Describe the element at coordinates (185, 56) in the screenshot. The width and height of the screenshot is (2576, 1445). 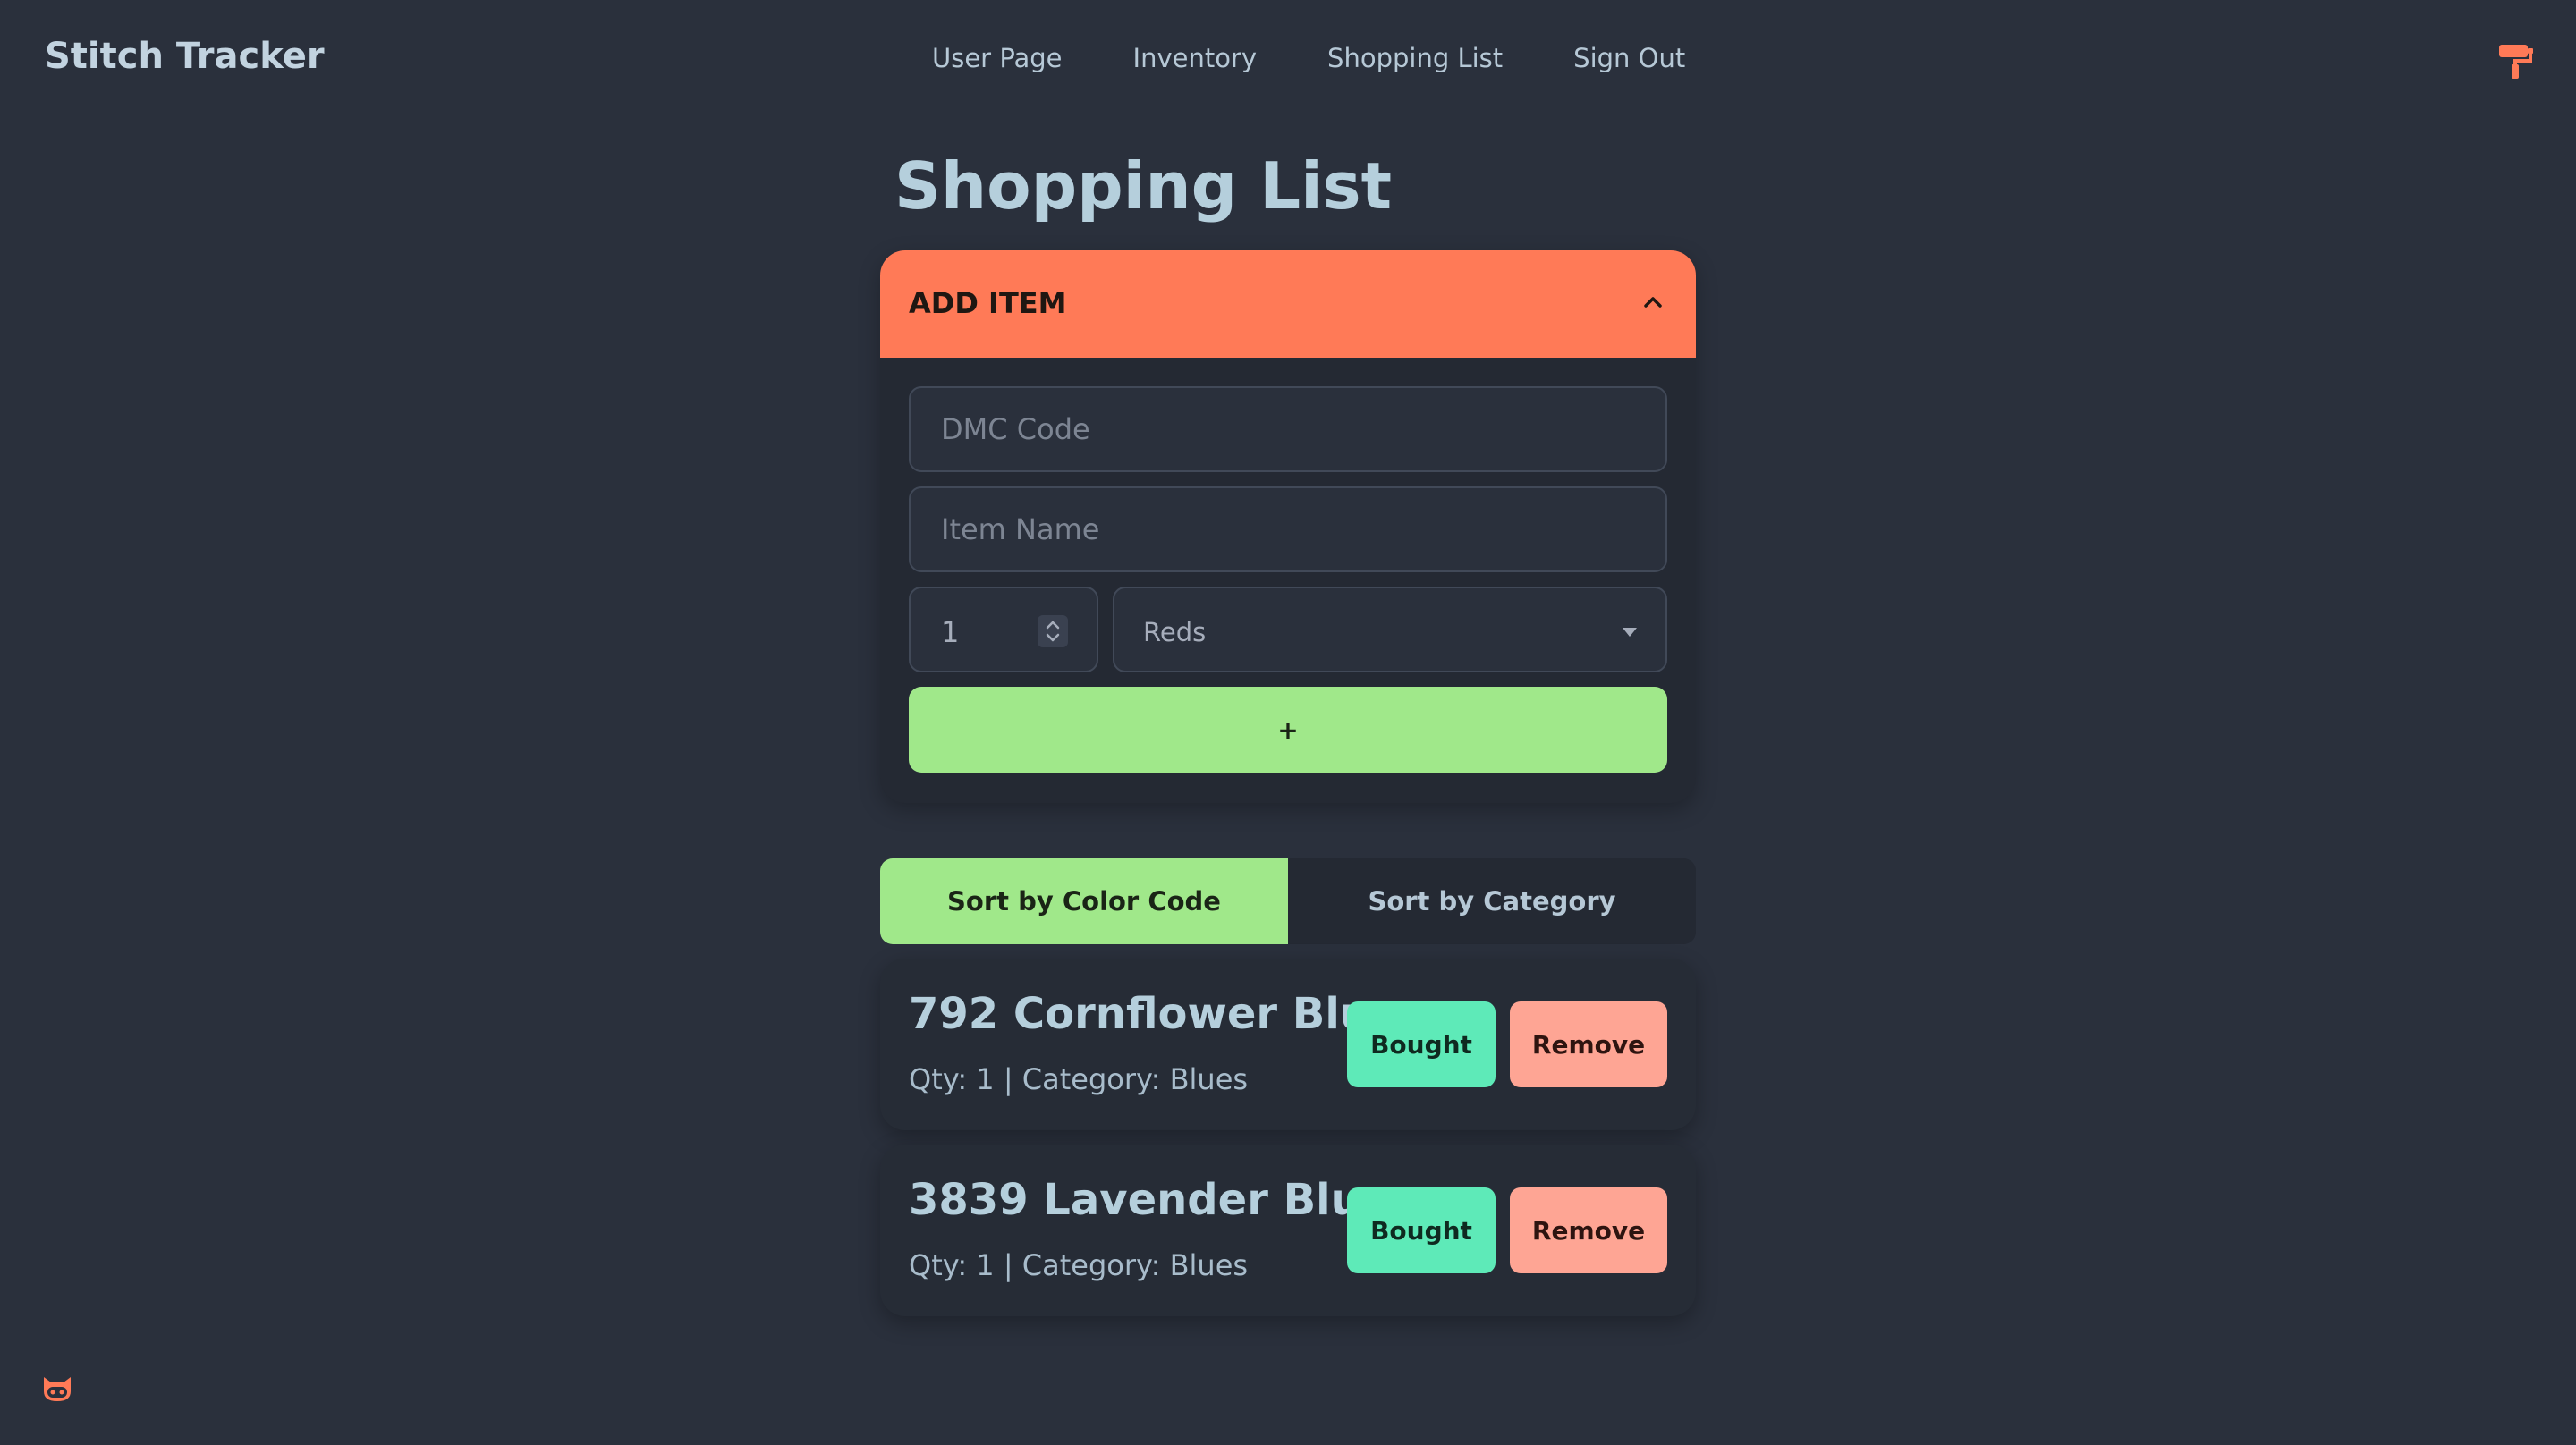
I see `brand-title: Stitch Tracker` at that location.